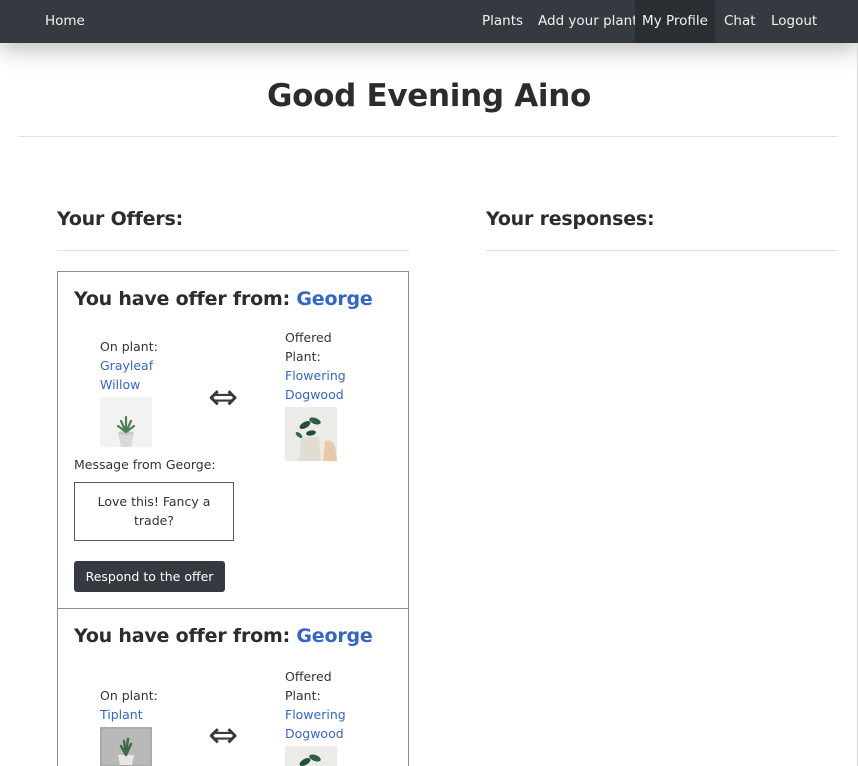  What do you see at coordinates (588, 21) in the screenshot?
I see `nav-add-plant-link: Add your plant` at bounding box center [588, 21].